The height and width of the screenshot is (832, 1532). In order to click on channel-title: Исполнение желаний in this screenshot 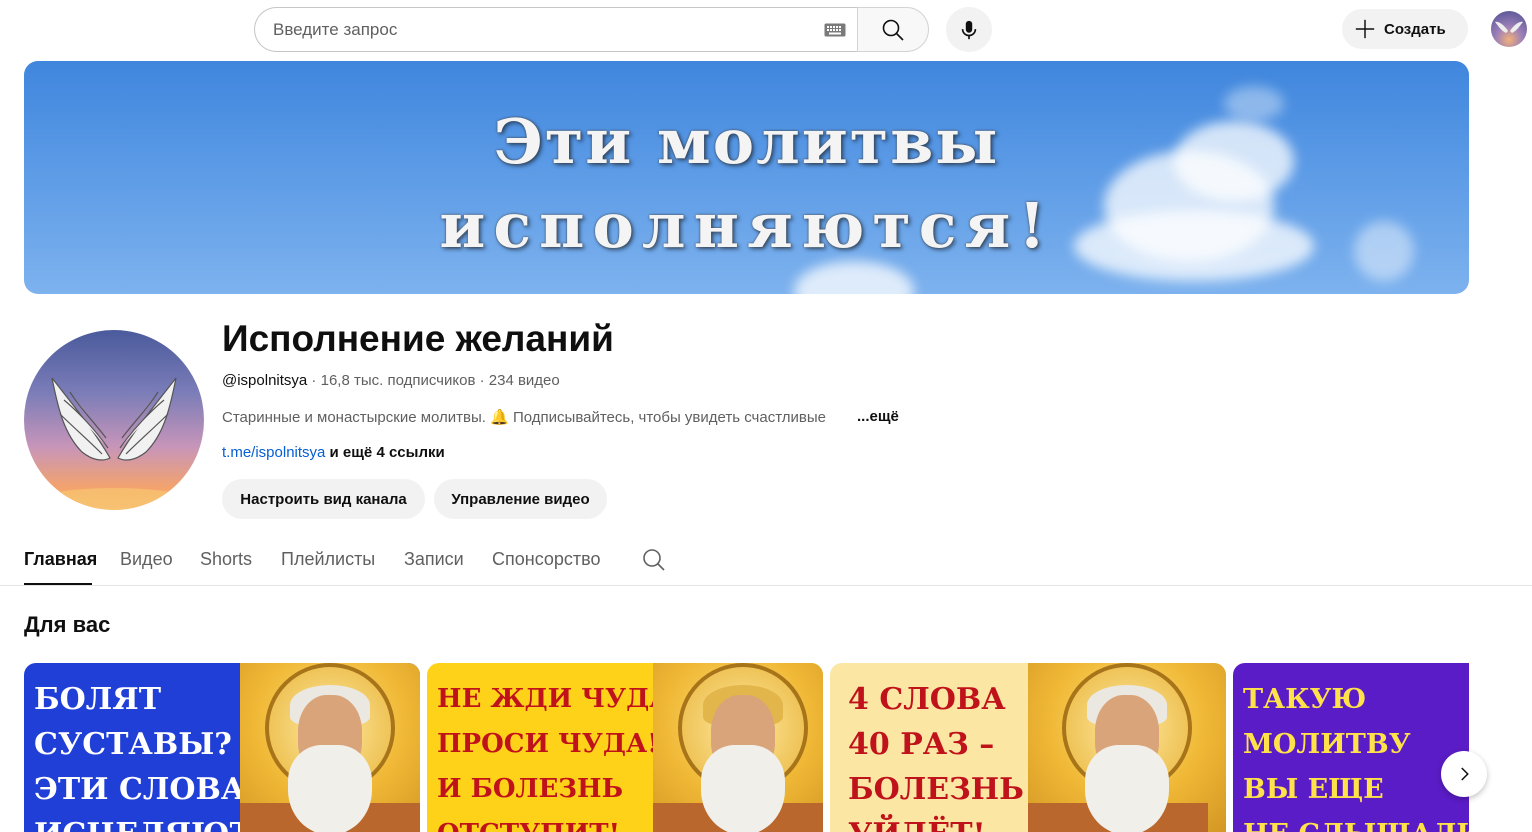, I will do `click(418, 338)`.